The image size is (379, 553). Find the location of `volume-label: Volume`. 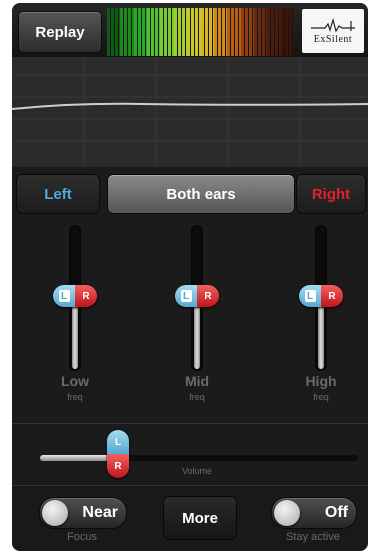

volume-label: Volume is located at coordinates (197, 471).